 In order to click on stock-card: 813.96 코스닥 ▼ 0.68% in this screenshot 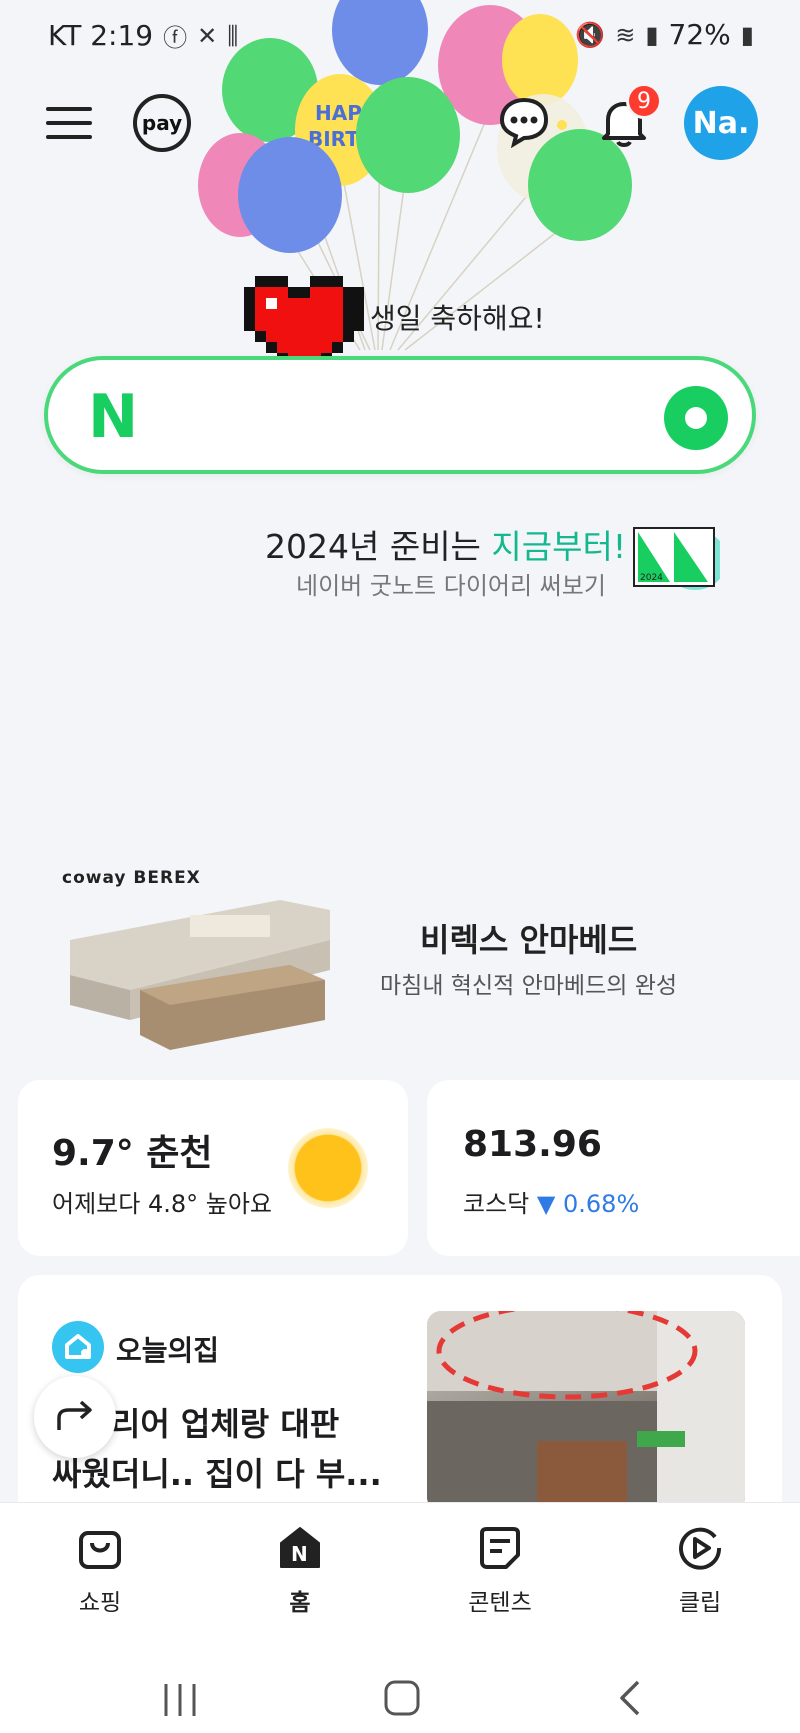, I will do `click(613, 1168)`.